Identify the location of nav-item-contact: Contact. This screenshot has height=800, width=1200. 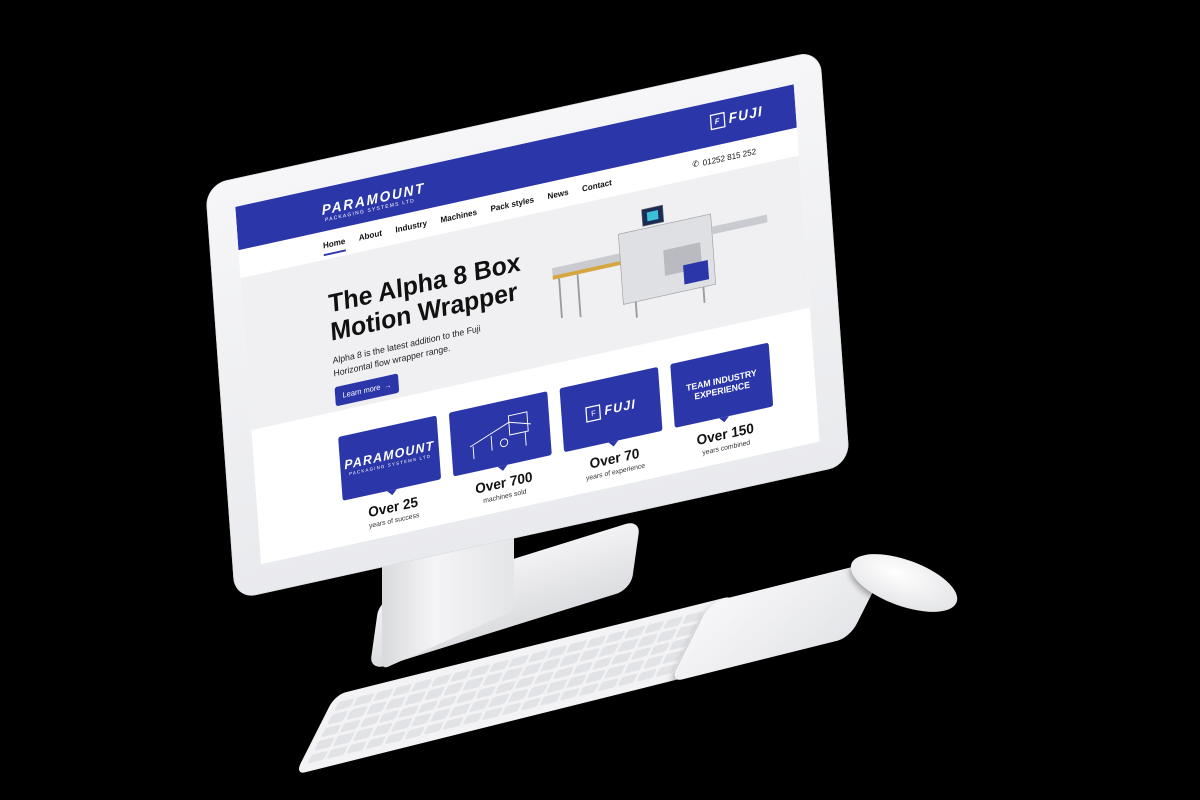
(597, 188).